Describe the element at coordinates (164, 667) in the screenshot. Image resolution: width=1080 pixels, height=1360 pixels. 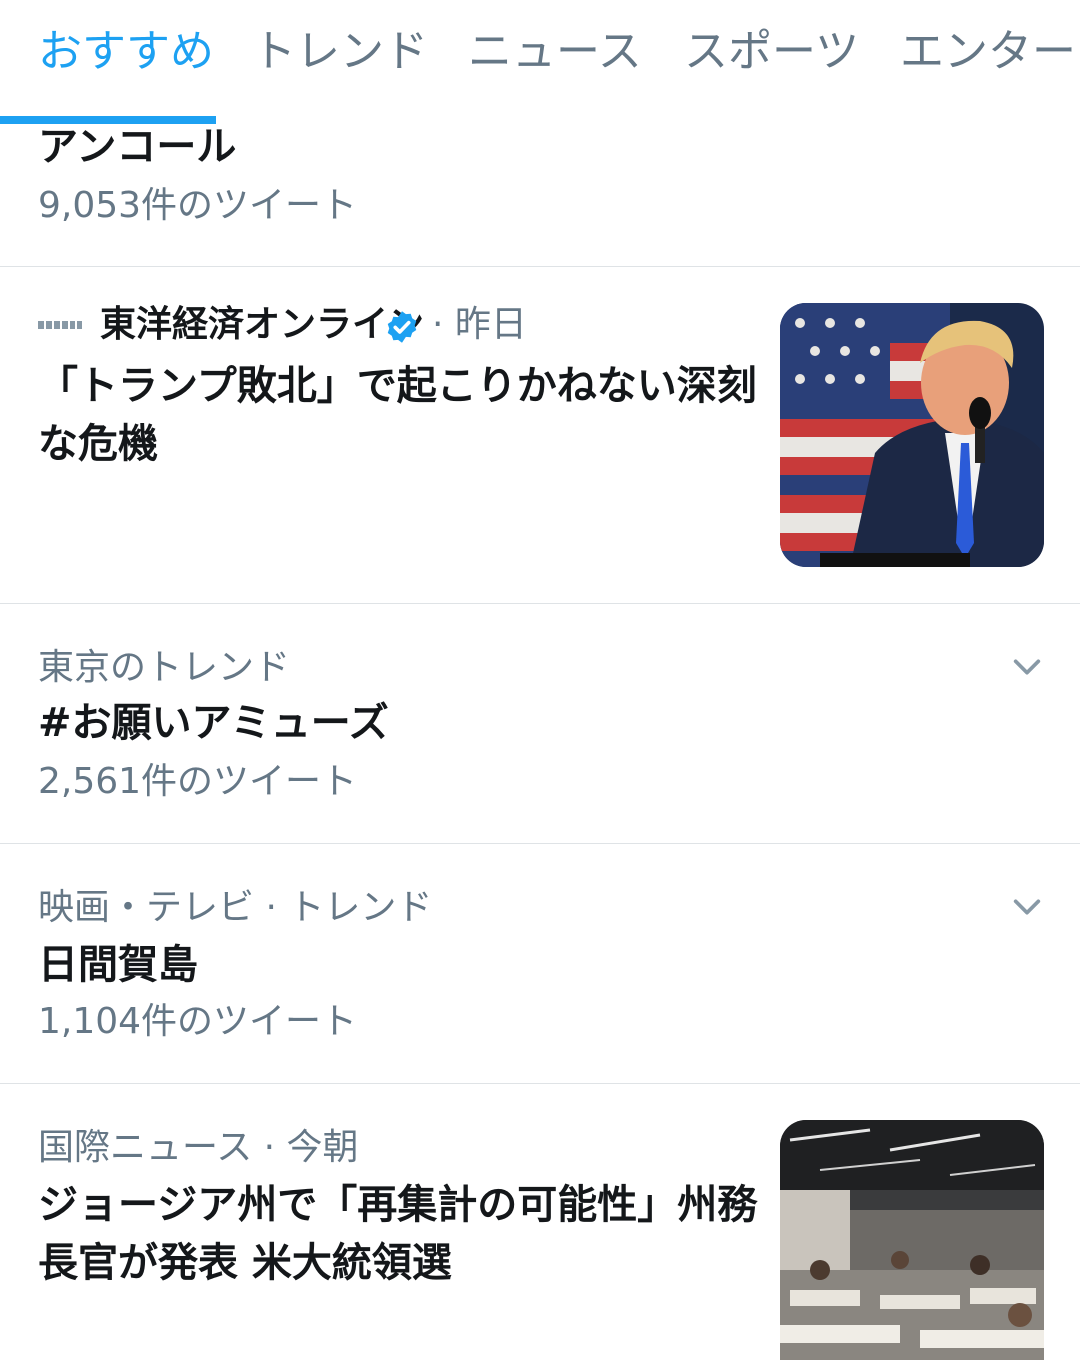
I see `trend-category: 東京のトレンド` at that location.